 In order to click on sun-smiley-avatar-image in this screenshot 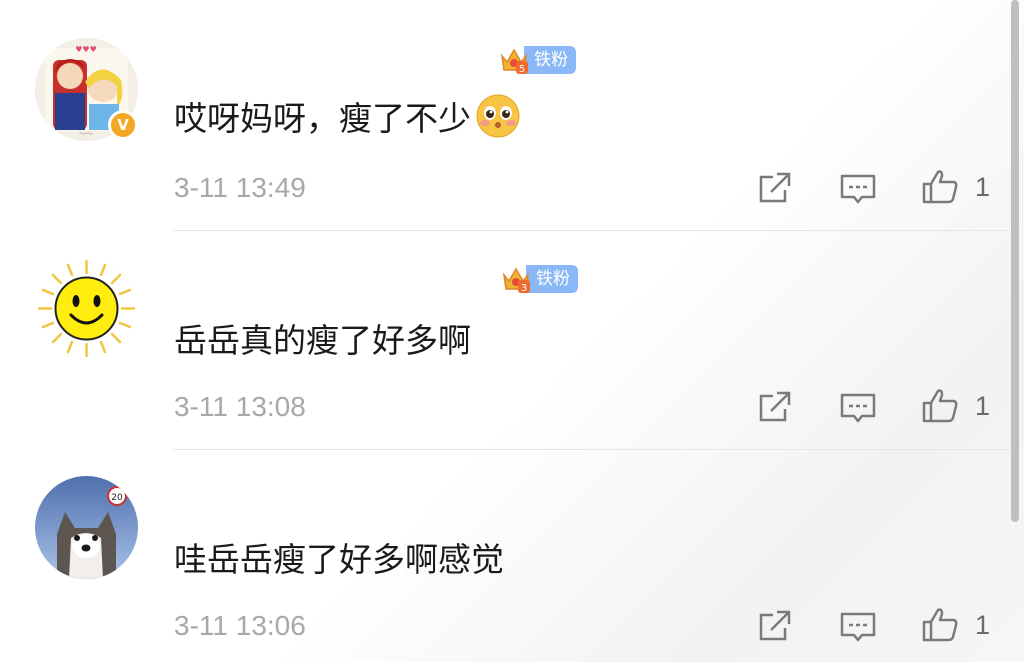, I will do `click(86, 308)`.